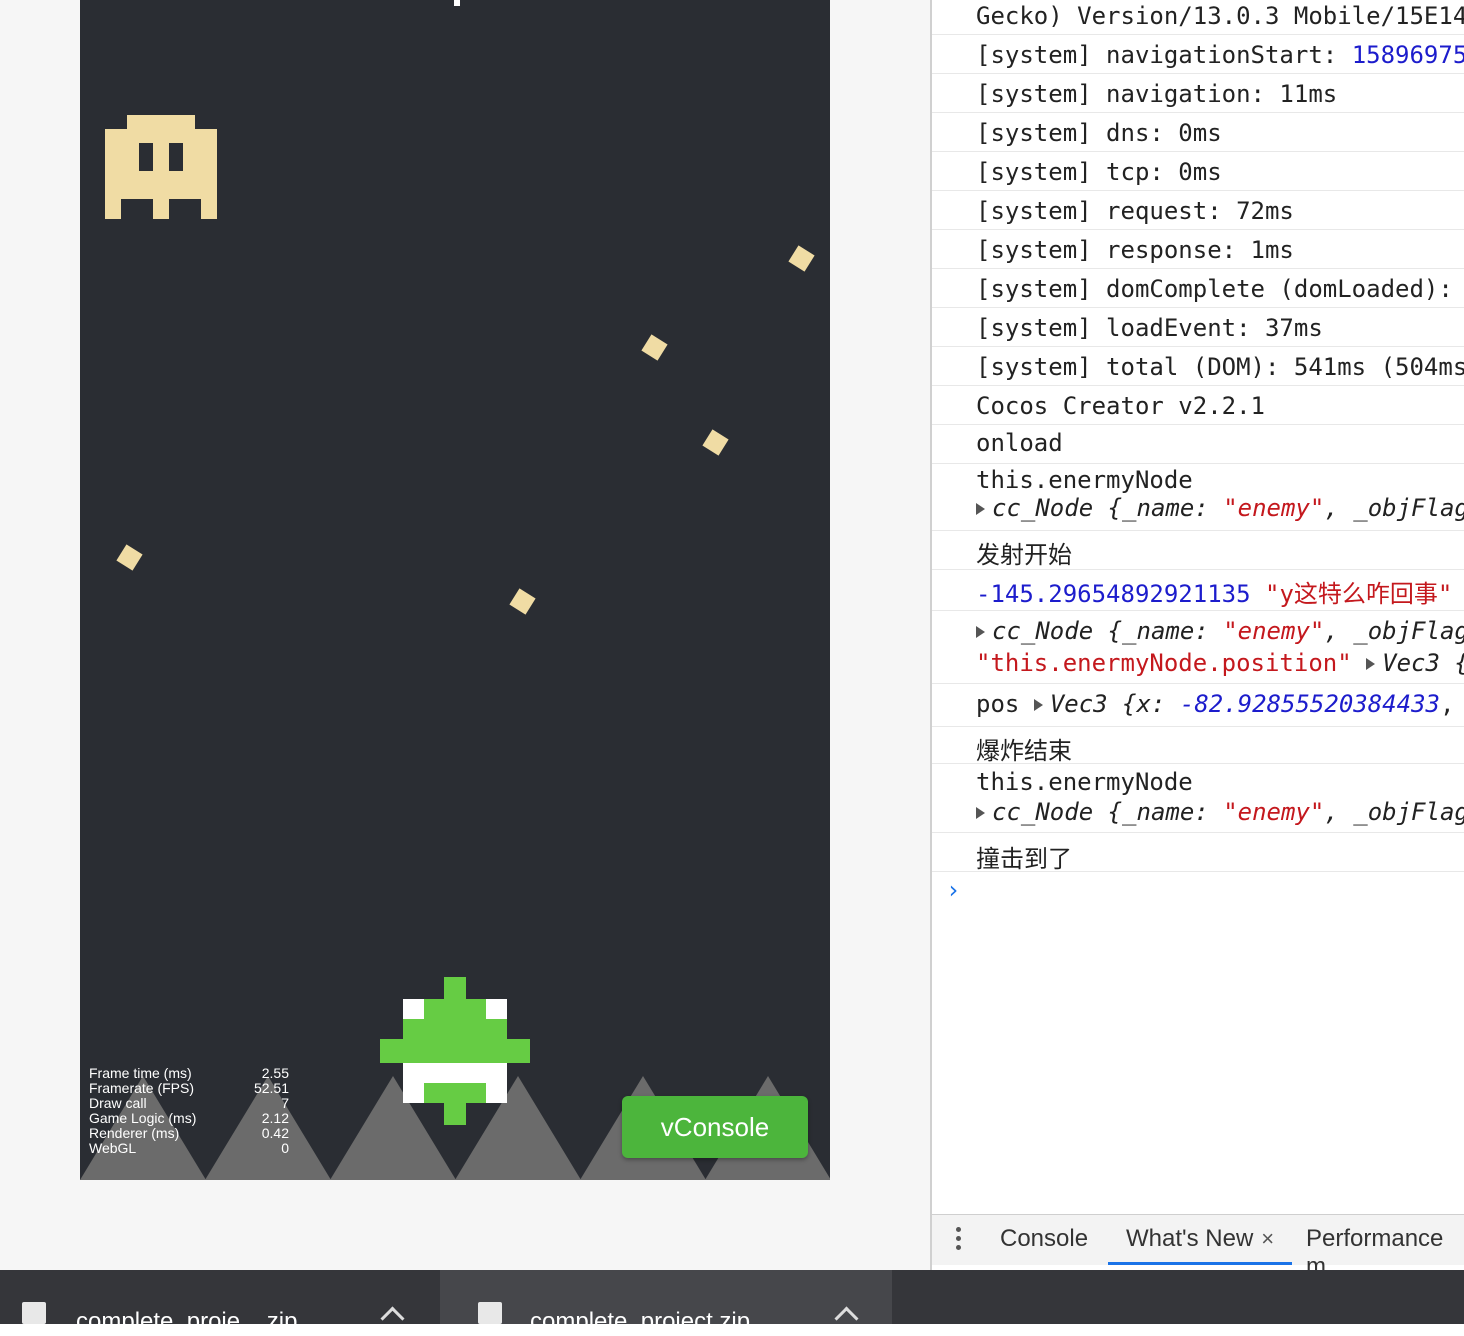  What do you see at coordinates (1198, 366) in the screenshot?
I see `log-entry: [system] total (DOM): 541ms (504ms` at bounding box center [1198, 366].